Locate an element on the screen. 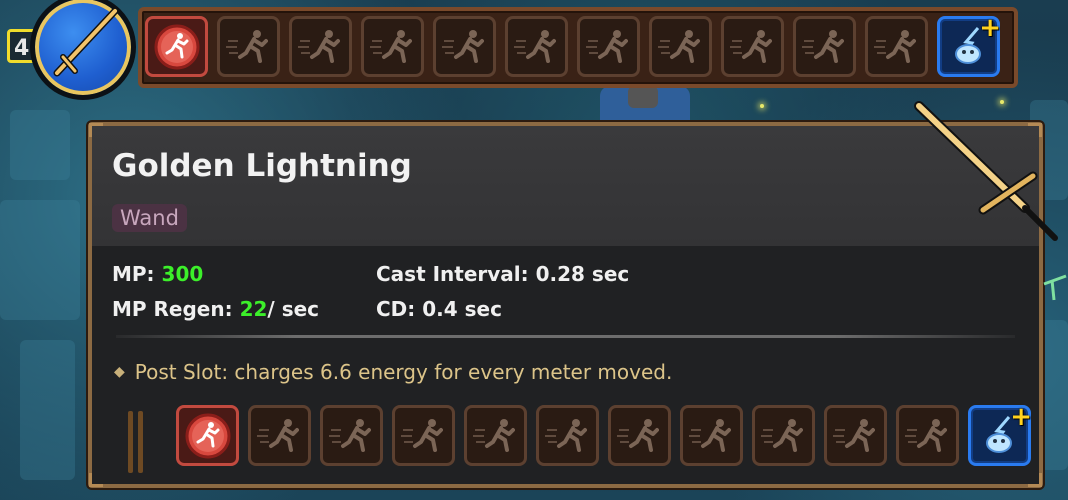 This screenshot has height=500, width=1068. top-slot-row: + is located at coordinates (573, 45).